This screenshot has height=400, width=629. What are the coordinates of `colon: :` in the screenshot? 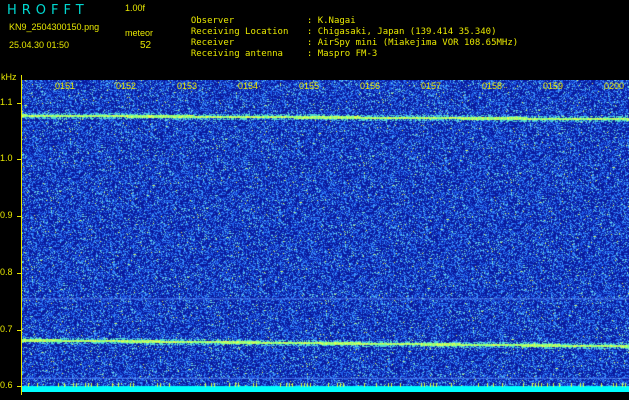 It's located at (312, 54).